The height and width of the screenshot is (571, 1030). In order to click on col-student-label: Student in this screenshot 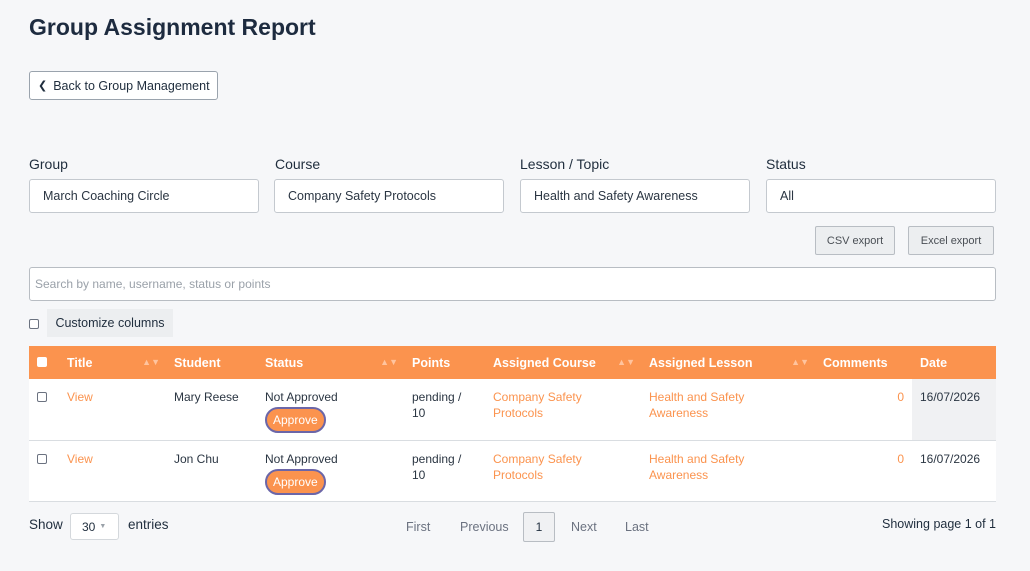, I will do `click(197, 362)`.